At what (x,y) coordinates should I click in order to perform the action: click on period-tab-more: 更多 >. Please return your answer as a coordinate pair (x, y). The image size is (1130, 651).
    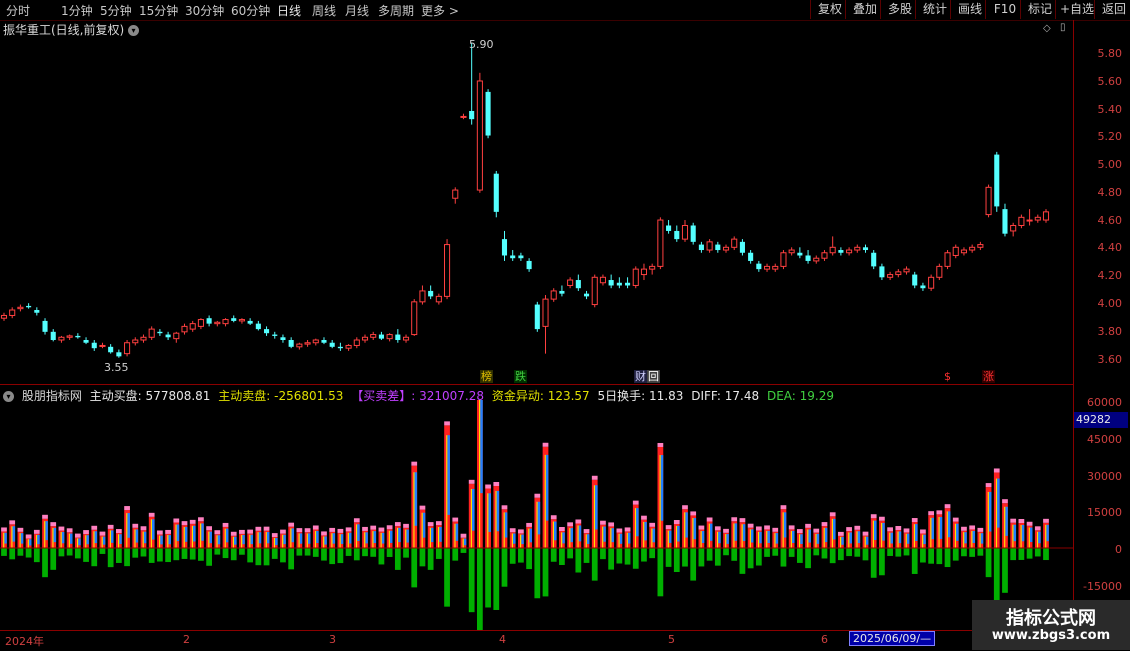
    Looking at the image, I should click on (440, 10).